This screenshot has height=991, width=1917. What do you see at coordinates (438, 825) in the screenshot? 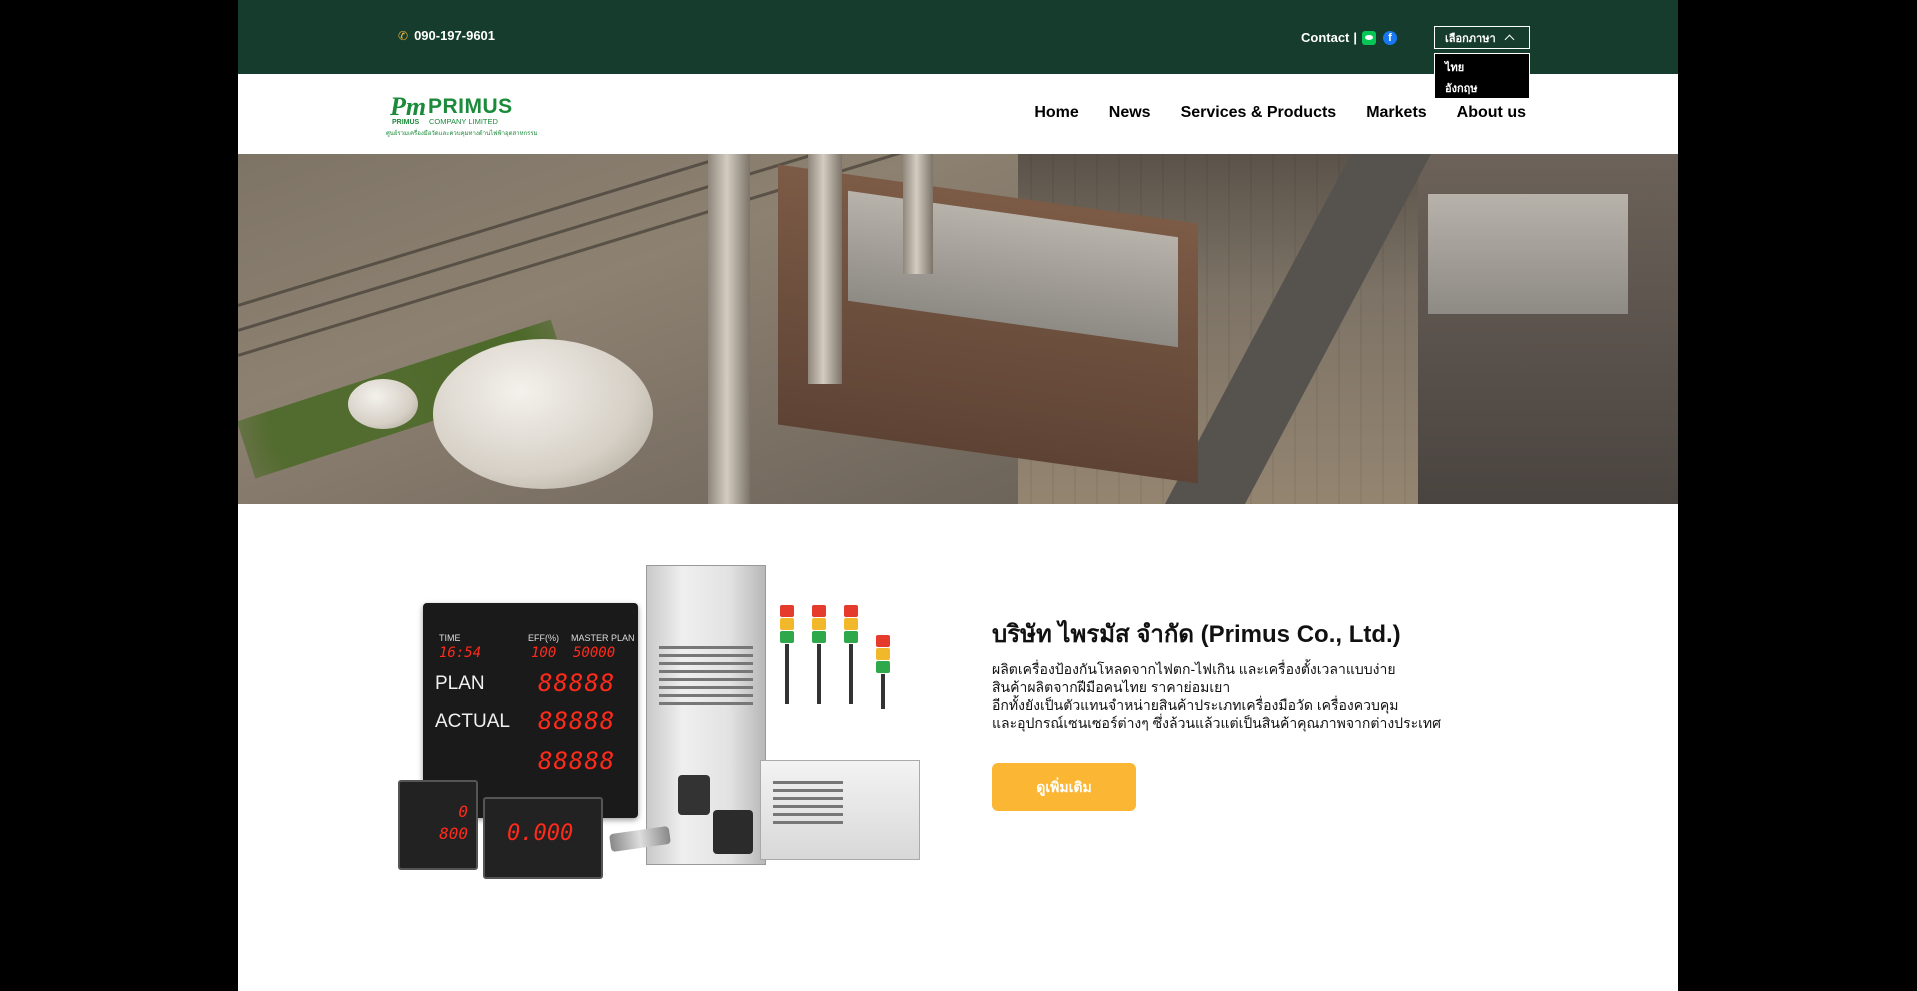
I see `panel-meter-small: 0 800` at bounding box center [438, 825].